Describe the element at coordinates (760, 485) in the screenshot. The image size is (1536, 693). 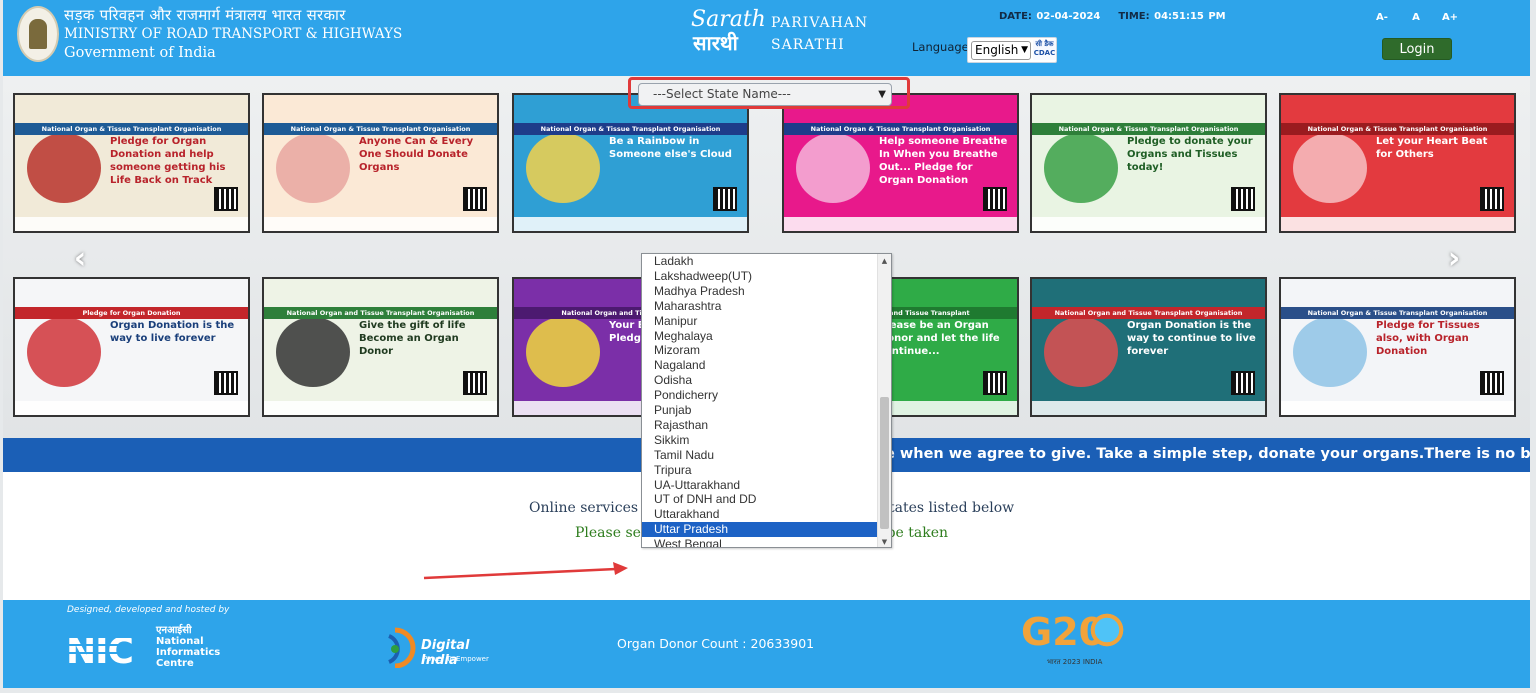
I see `state-option: UA-Uttarakhand` at that location.